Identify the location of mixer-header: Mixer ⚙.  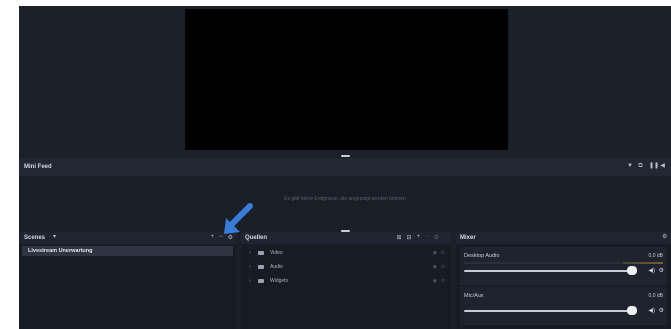
(563, 238).